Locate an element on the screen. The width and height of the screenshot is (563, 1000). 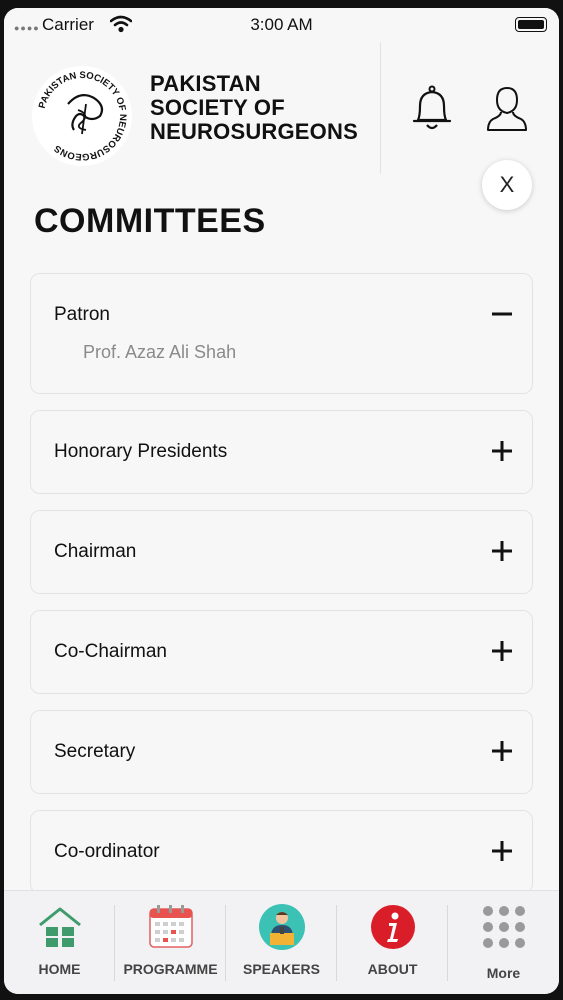
brand-name: PAKISTAN SOCIETY OF NEUROSURGEONS is located at coordinates (254, 108).